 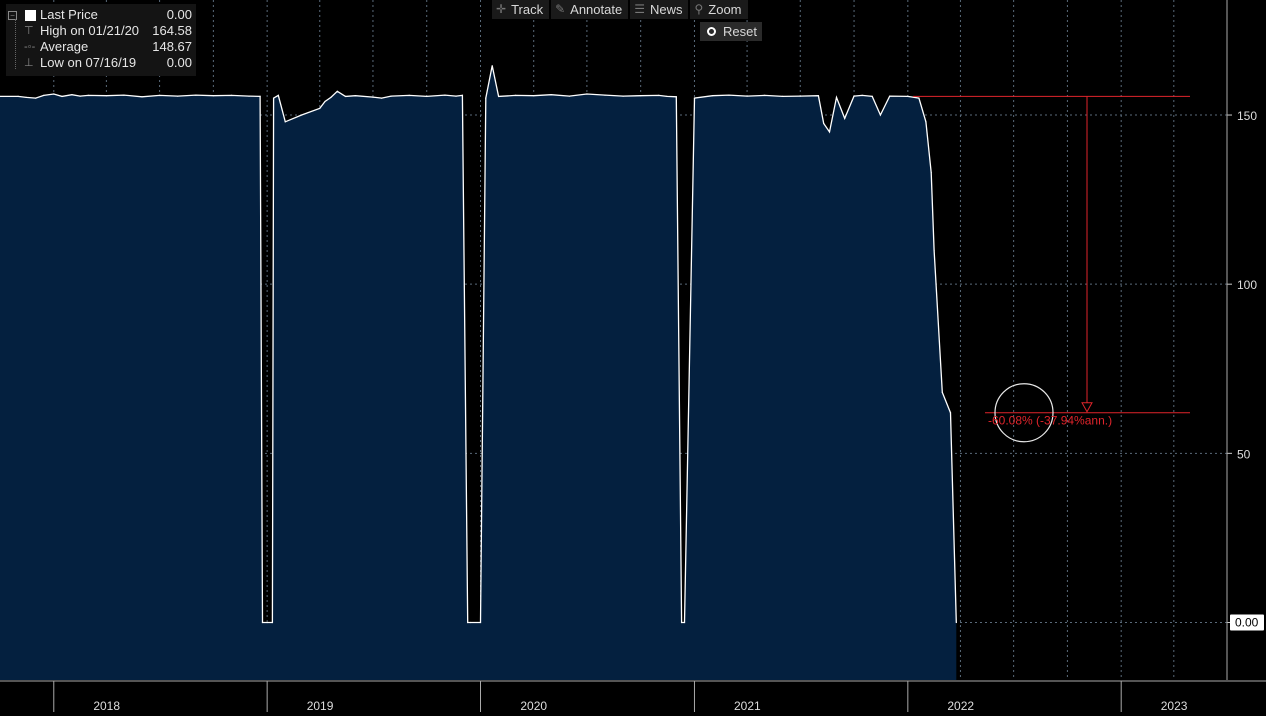 I want to click on zoom-label: Zoom, so click(x=725, y=9).